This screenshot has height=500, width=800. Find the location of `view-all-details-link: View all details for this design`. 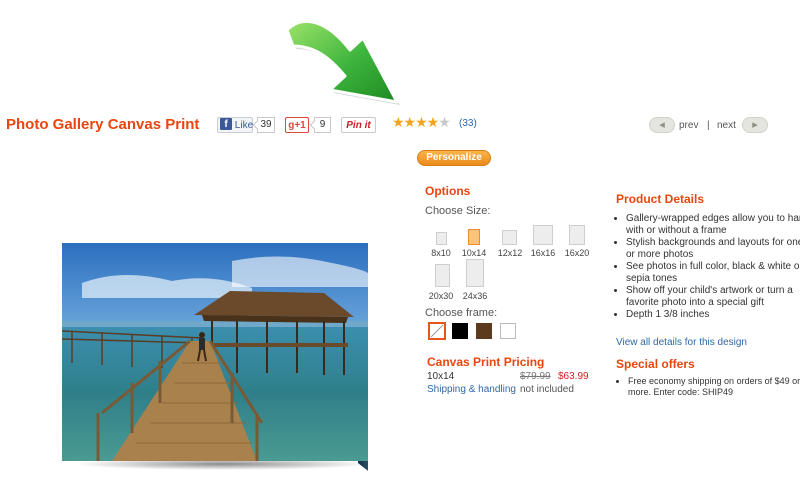

view-all-details-link: View all details for this design is located at coordinates (681, 342).